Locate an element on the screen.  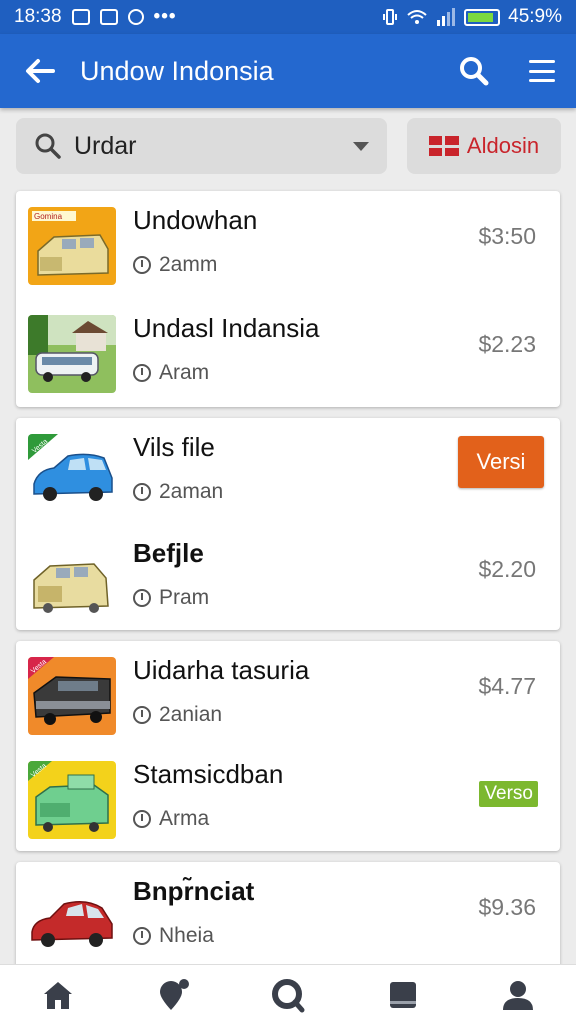
item-meta: Arma is located at coordinates (171, 819).